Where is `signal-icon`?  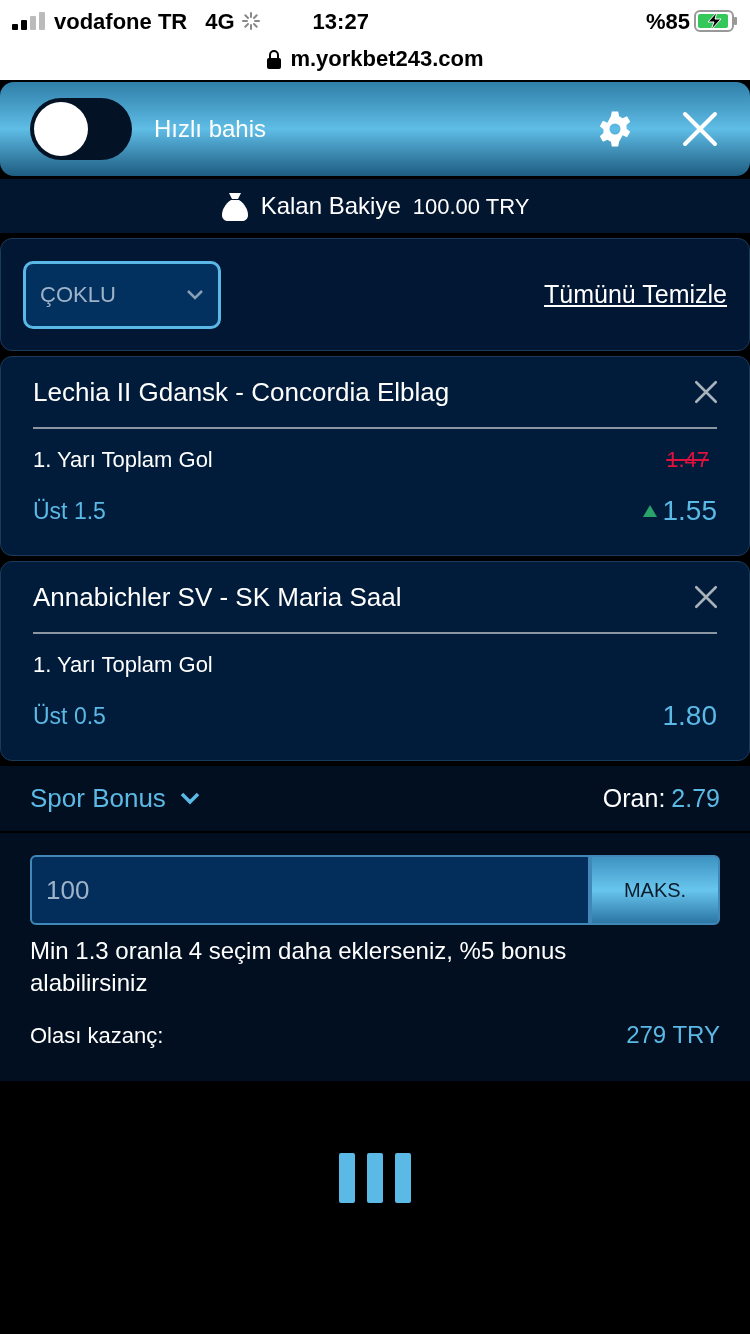
signal-icon is located at coordinates (29, 21).